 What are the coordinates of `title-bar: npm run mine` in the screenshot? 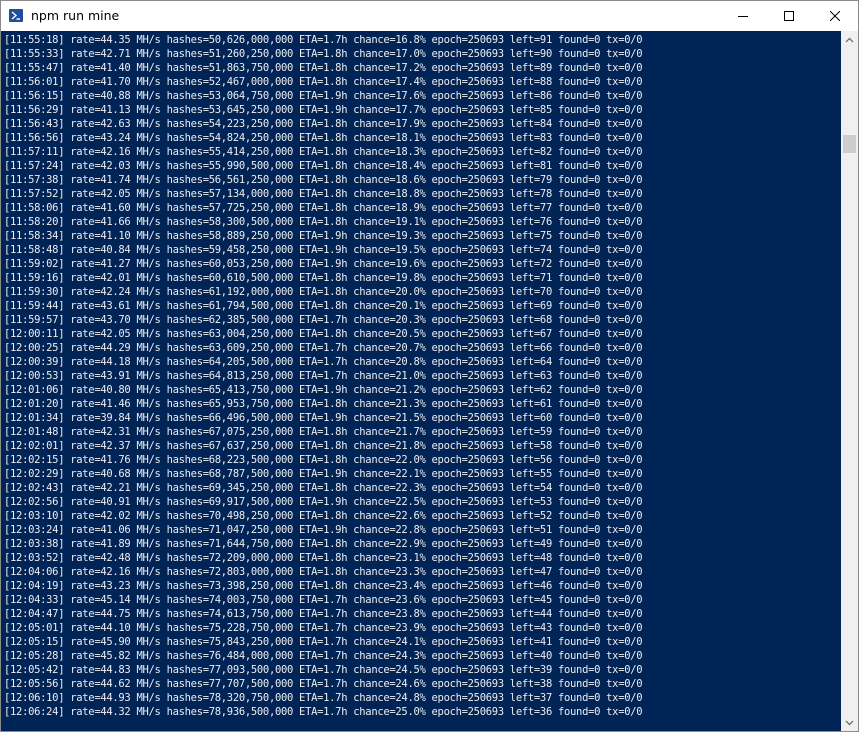 It's located at (429, 16).